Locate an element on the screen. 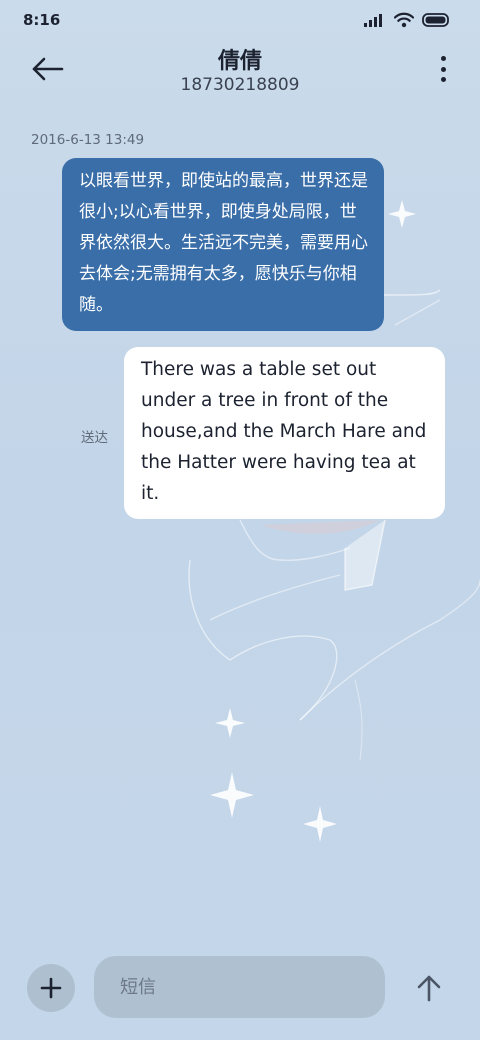  status-time: 8:16 is located at coordinates (42, 20).